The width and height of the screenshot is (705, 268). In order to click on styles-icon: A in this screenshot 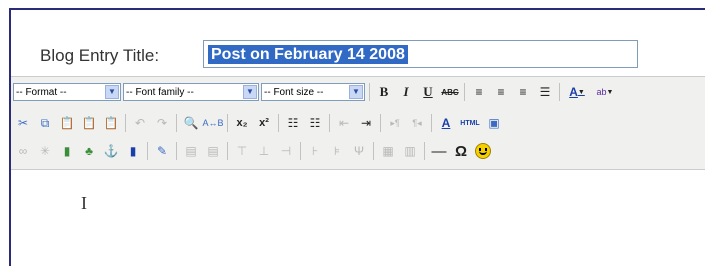, I will do `click(446, 123)`.